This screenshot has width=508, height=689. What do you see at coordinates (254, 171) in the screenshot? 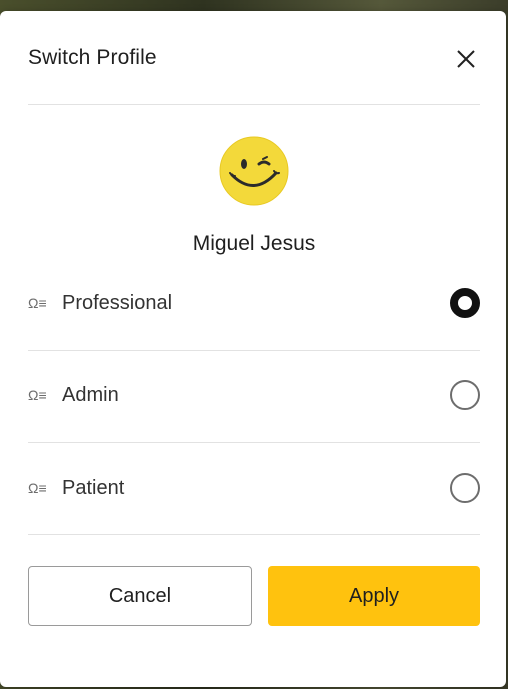
I see `winking-smiley-icon` at bounding box center [254, 171].